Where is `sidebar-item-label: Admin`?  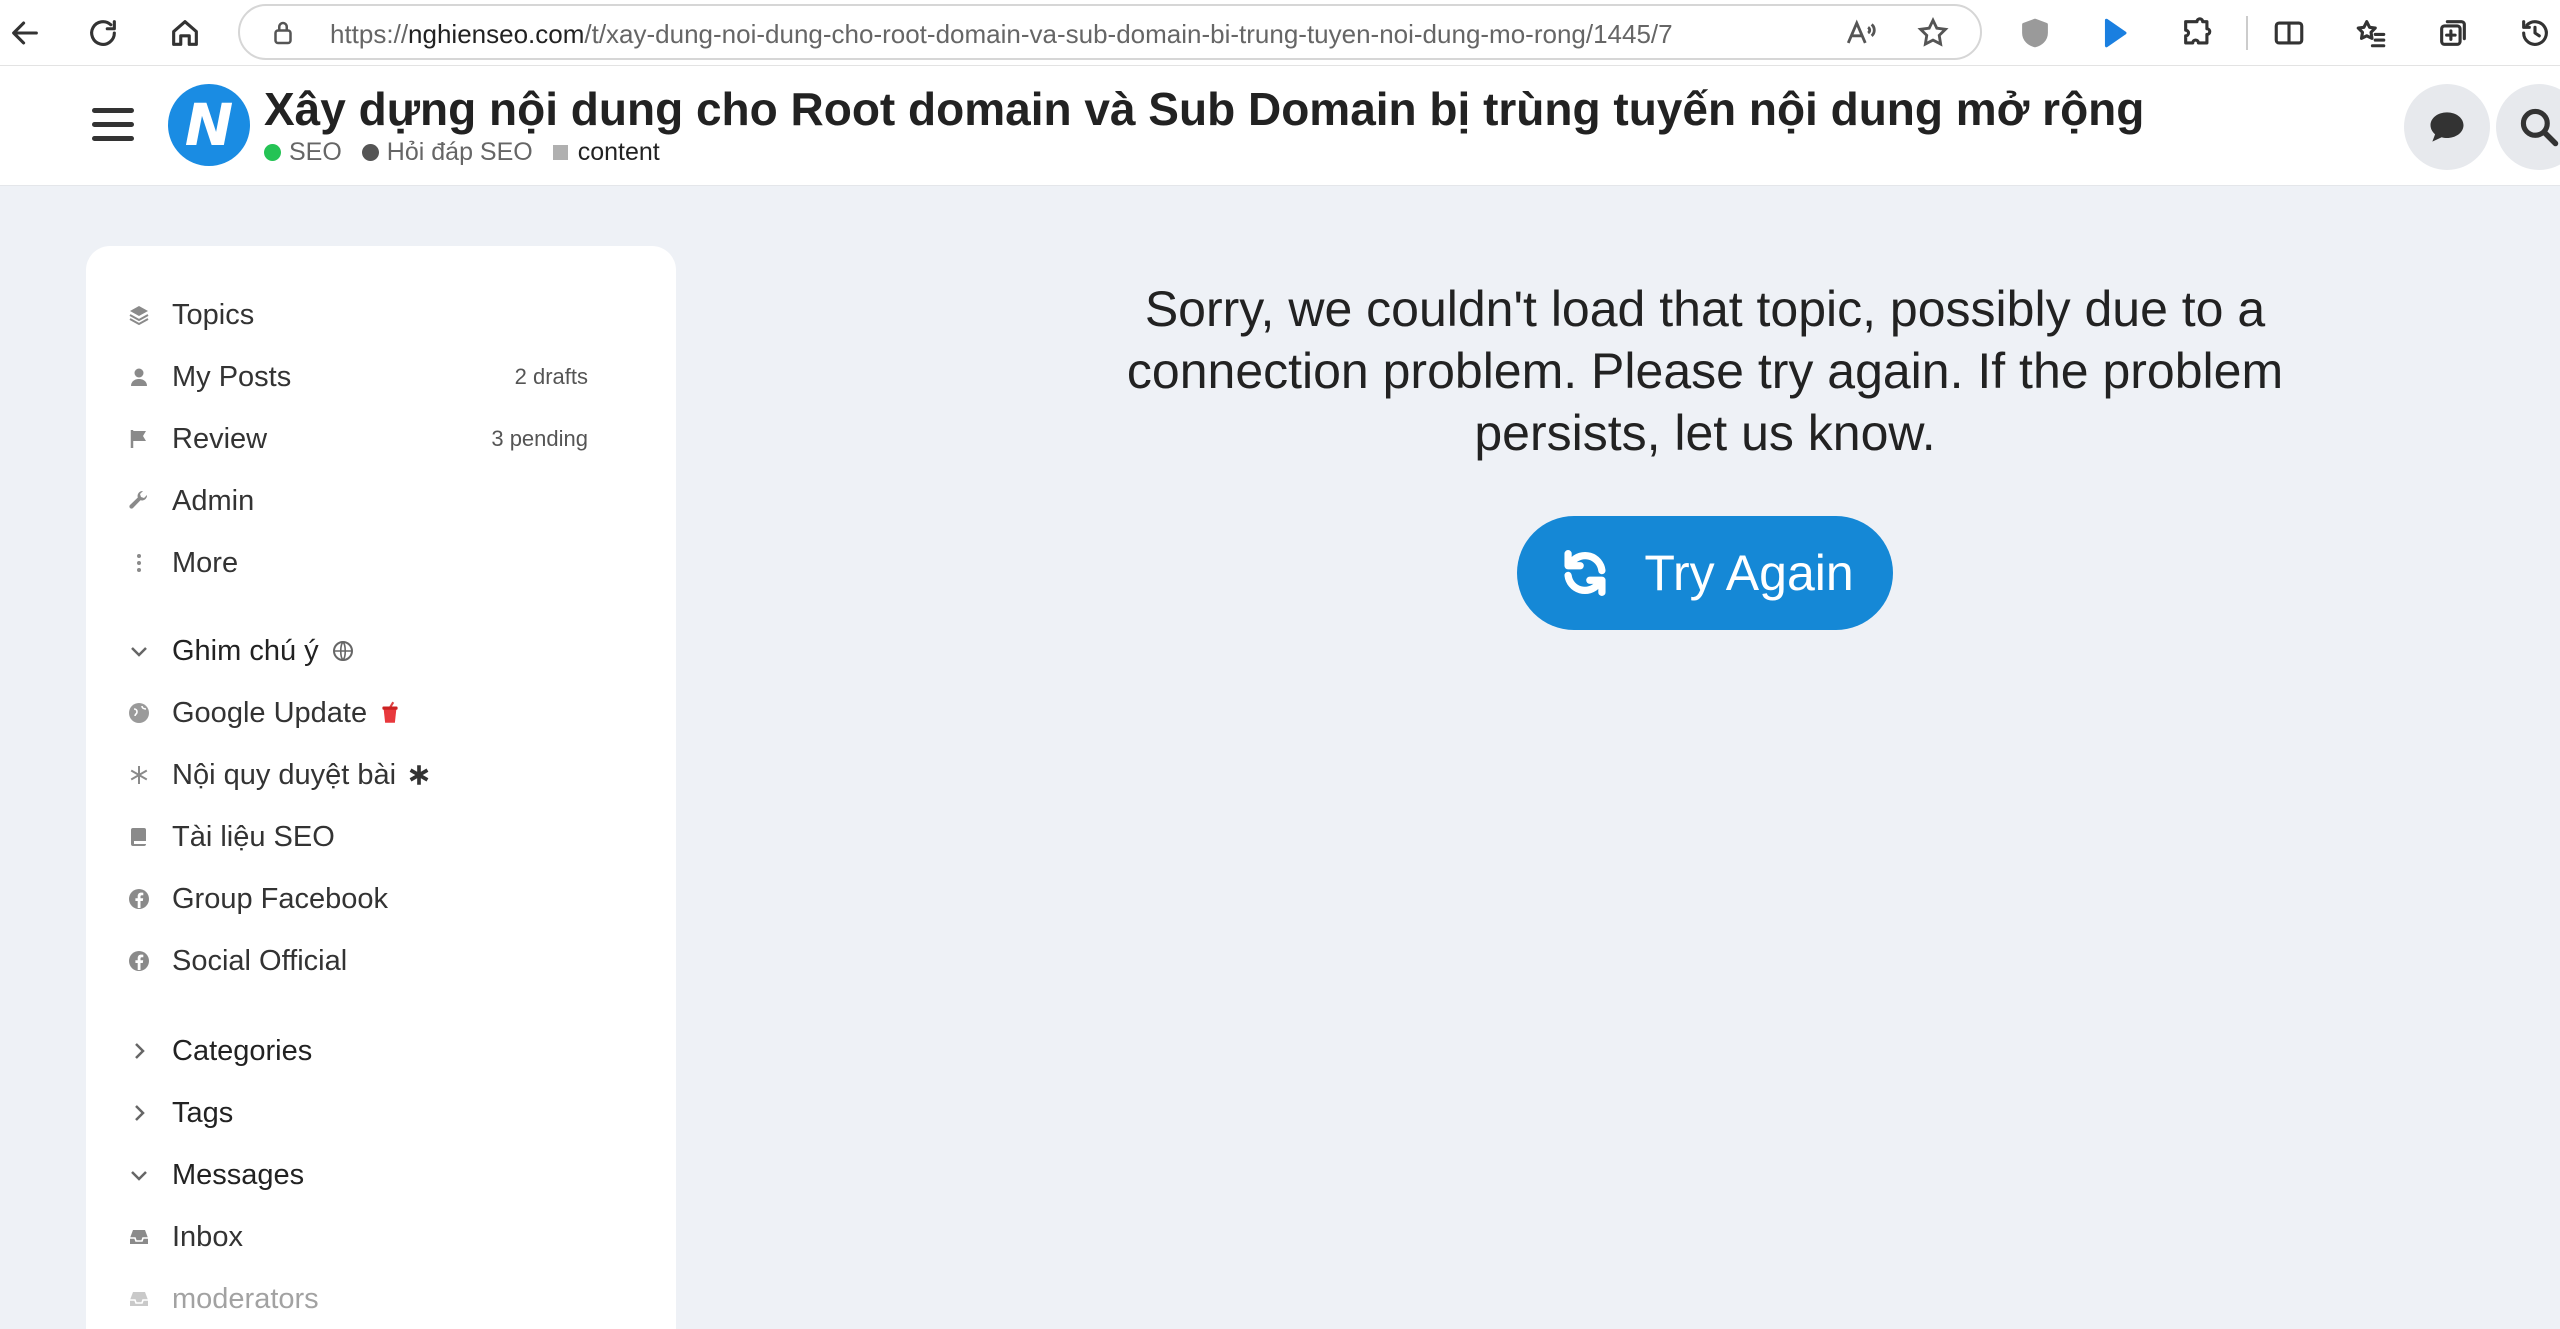
sidebar-item-label: Admin is located at coordinates (213, 500).